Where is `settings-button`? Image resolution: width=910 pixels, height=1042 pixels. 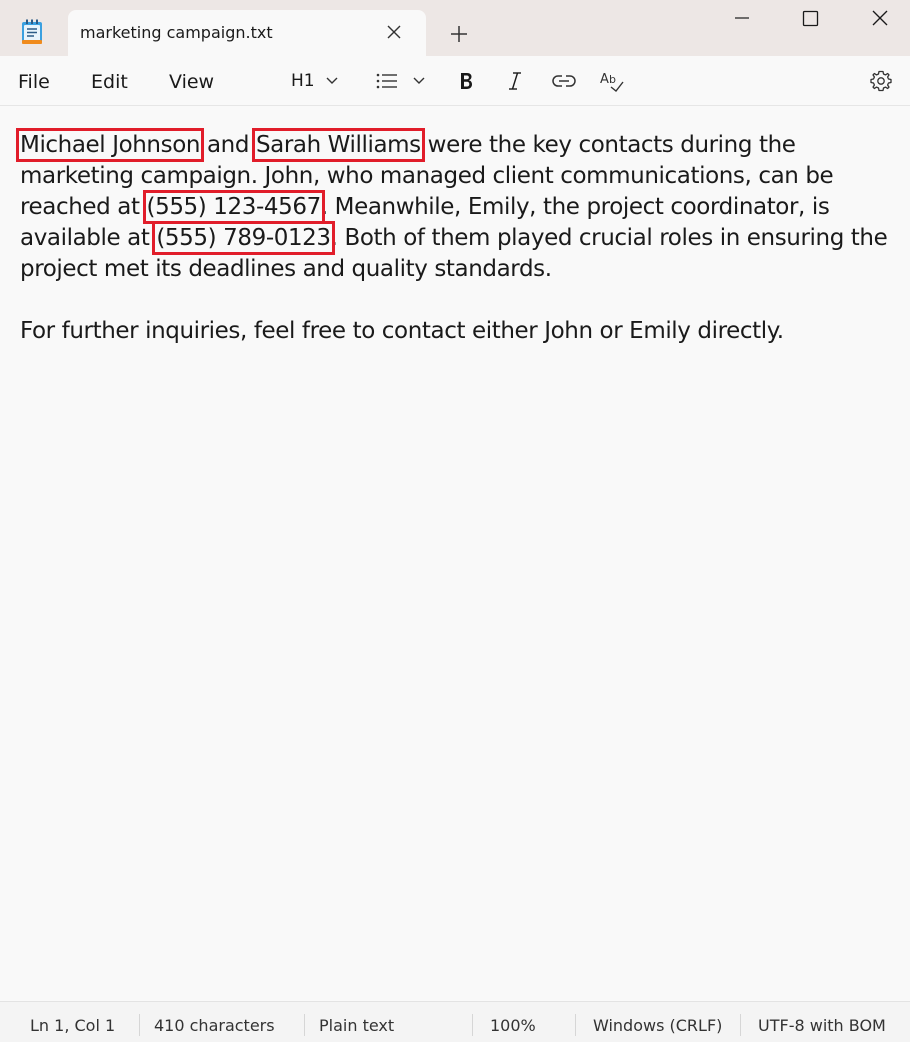 settings-button is located at coordinates (881, 81).